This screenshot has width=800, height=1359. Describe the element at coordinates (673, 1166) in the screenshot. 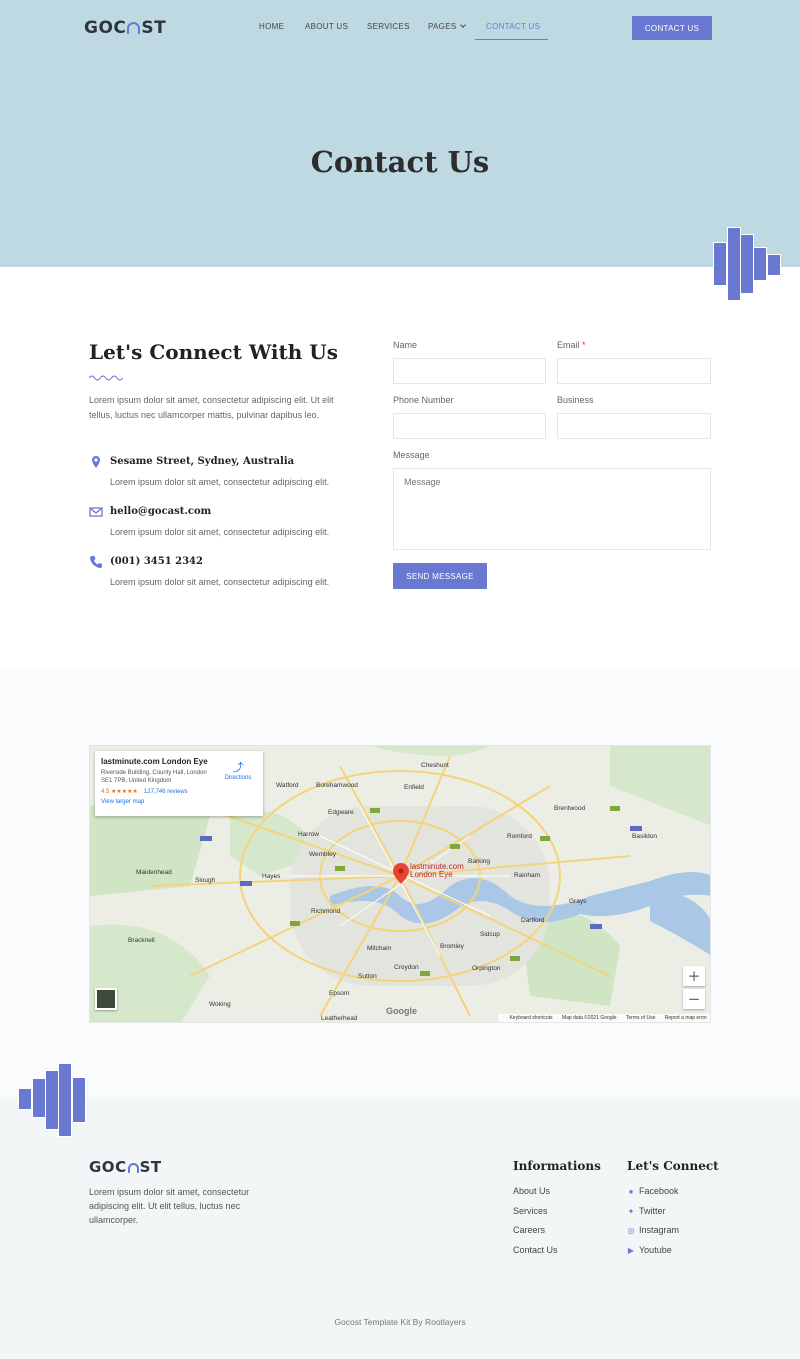

I see `lets-connect-heading: Let's Connect` at that location.